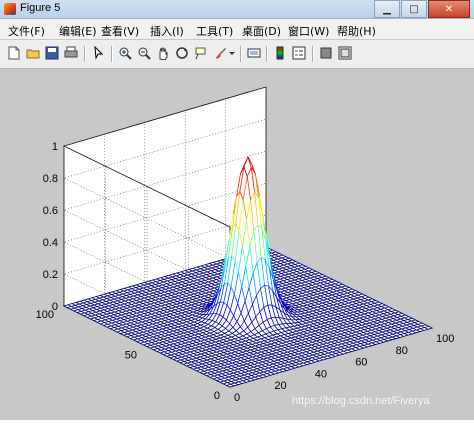  What do you see at coordinates (55, 307) in the screenshot?
I see `z-tick-label: 0` at bounding box center [55, 307].